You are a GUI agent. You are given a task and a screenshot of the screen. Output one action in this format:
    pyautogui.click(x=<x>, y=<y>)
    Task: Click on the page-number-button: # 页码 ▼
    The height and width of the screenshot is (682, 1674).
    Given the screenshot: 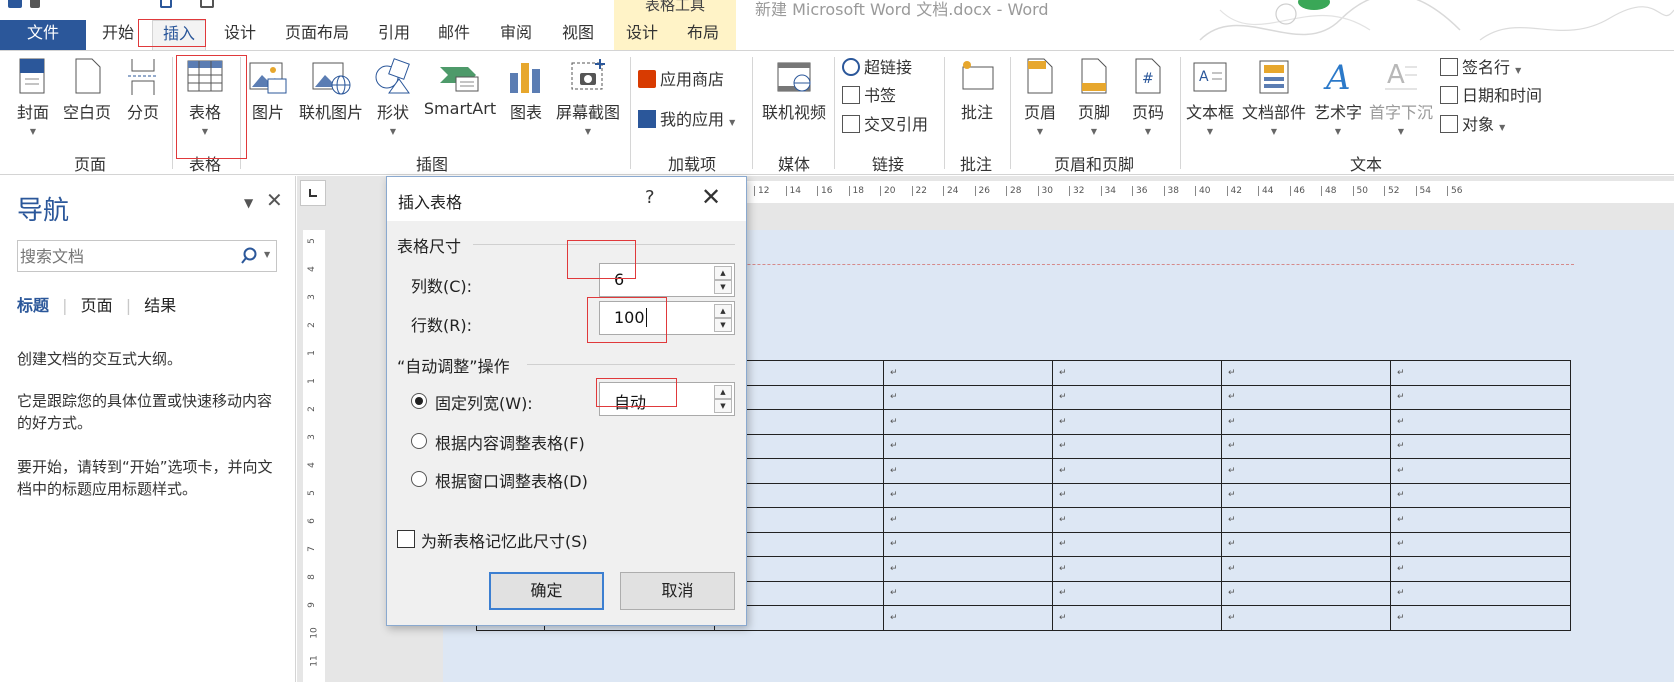 What is the action you would take?
    pyautogui.click(x=1148, y=96)
    